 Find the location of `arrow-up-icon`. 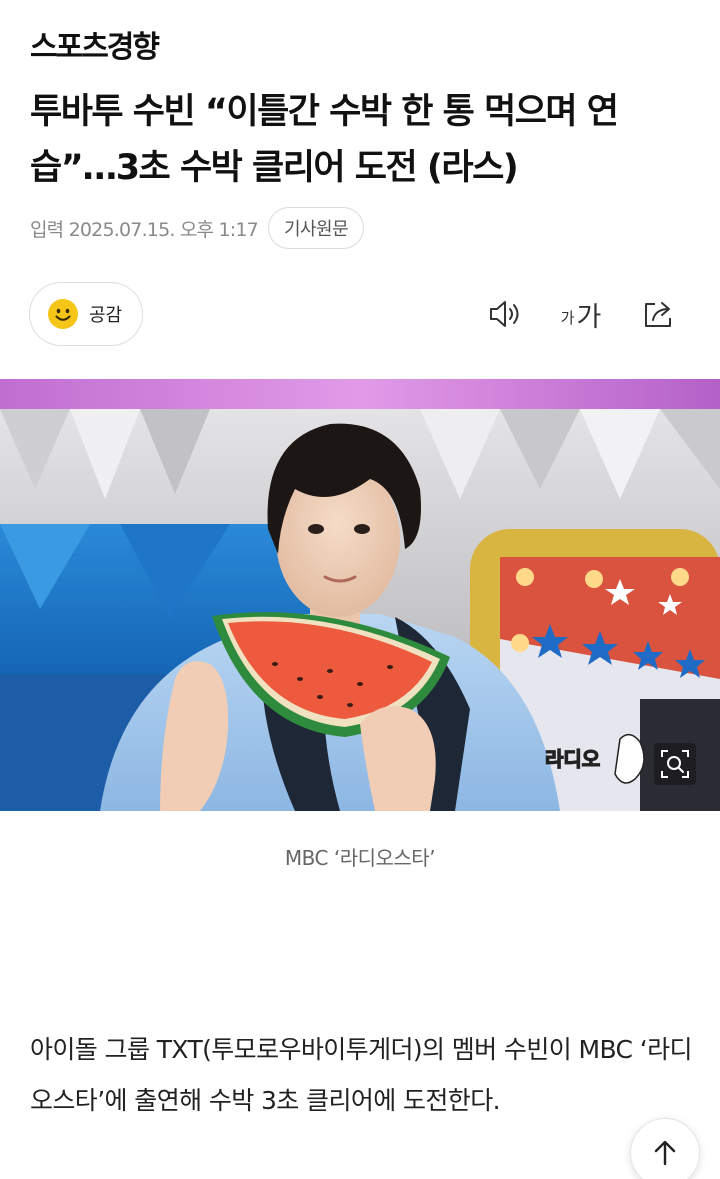

arrow-up-icon is located at coordinates (665, 1153).